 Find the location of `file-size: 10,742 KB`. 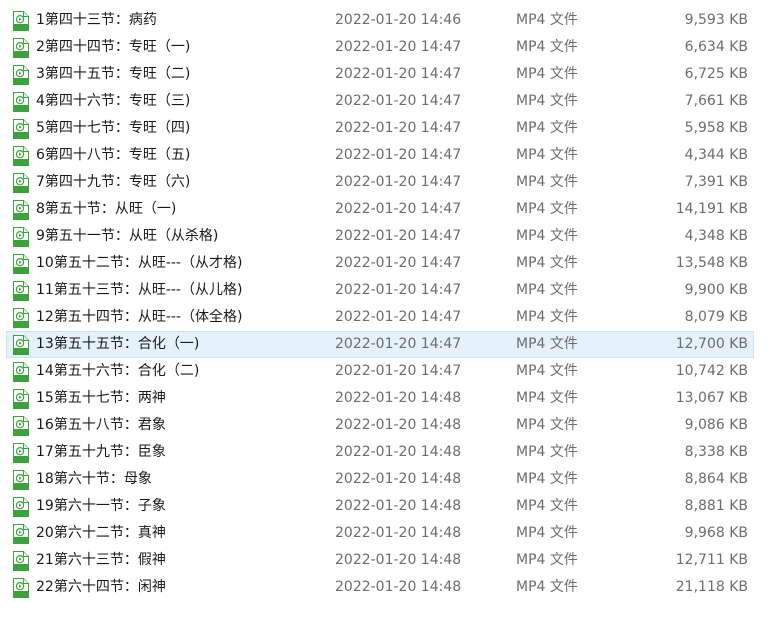

file-size: 10,742 KB is located at coordinates (711, 371).